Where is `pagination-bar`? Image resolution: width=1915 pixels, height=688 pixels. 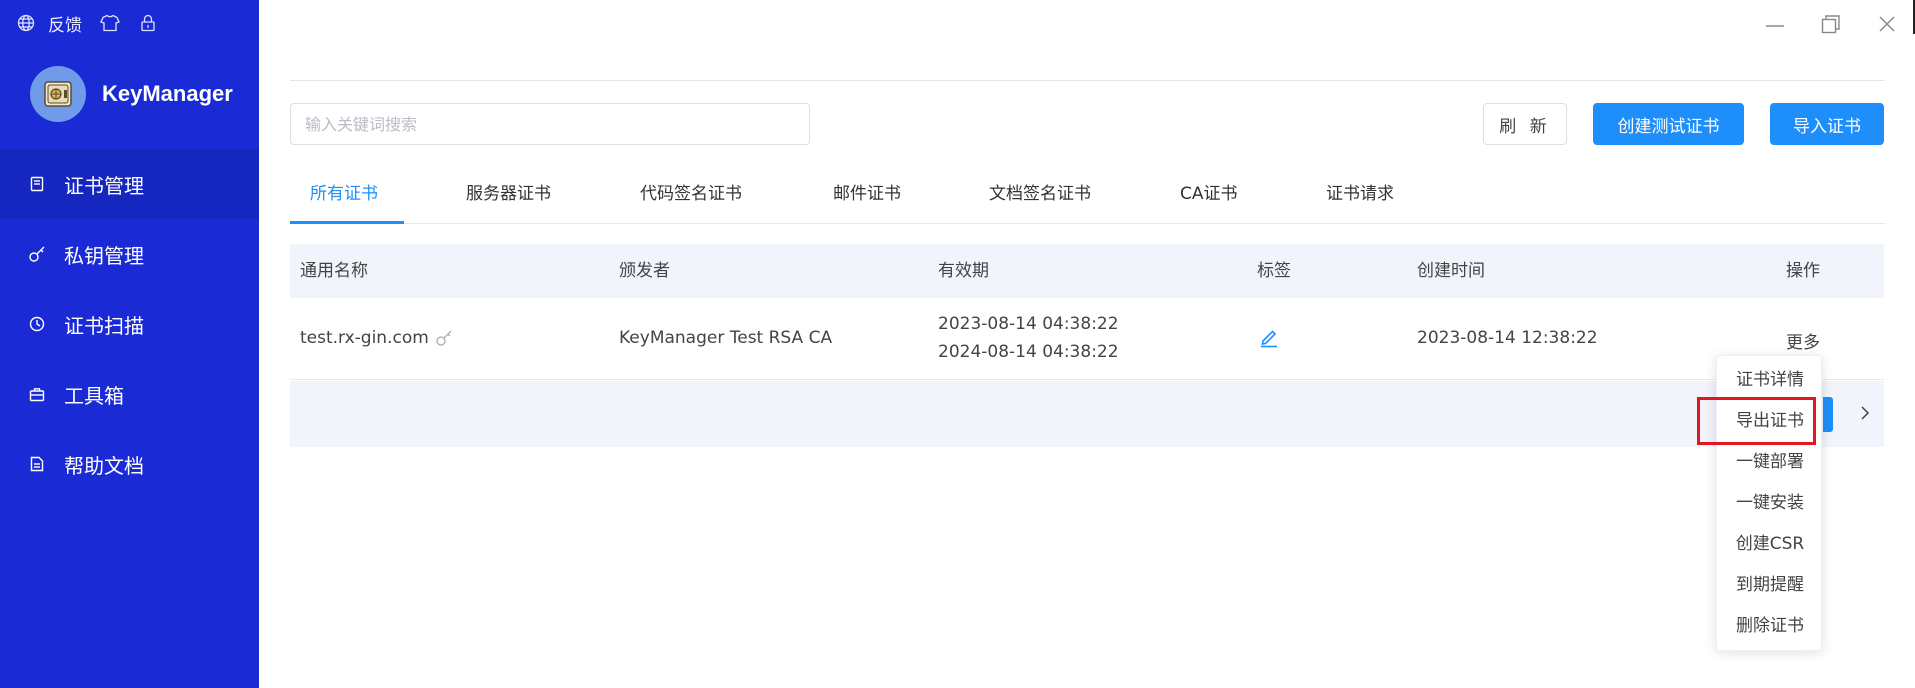
pagination-bar is located at coordinates (1087, 414).